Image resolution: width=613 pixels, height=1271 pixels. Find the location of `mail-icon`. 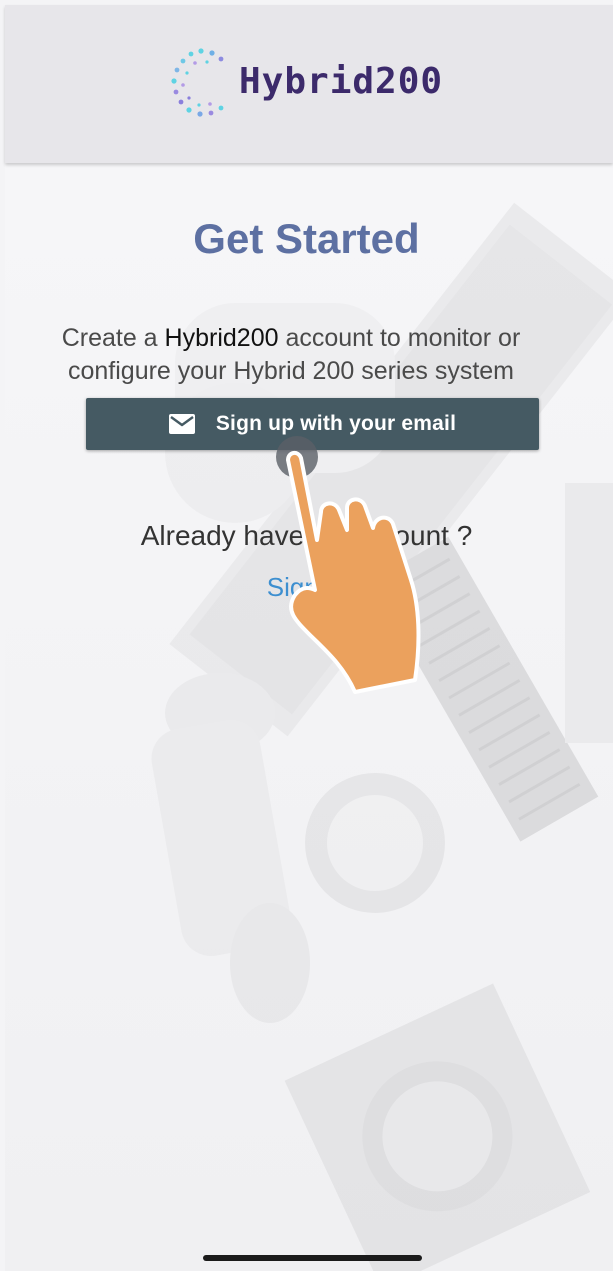

mail-icon is located at coordinates (181, 424).